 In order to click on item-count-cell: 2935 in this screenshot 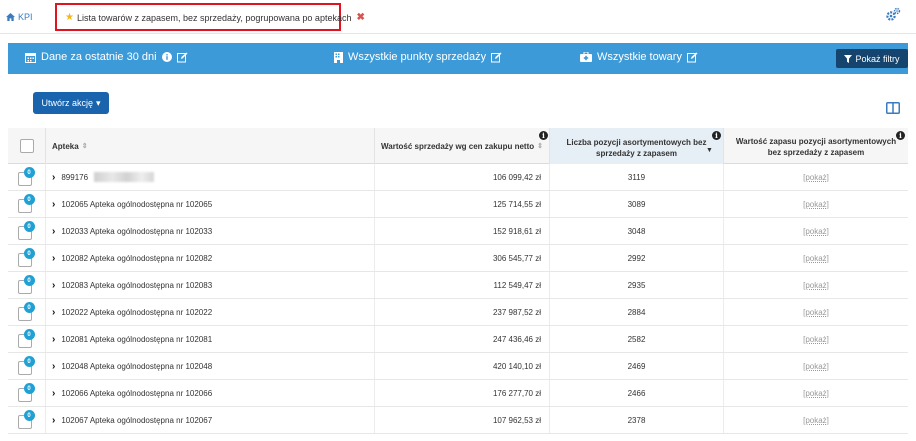, I will do `click(637, 285)`.